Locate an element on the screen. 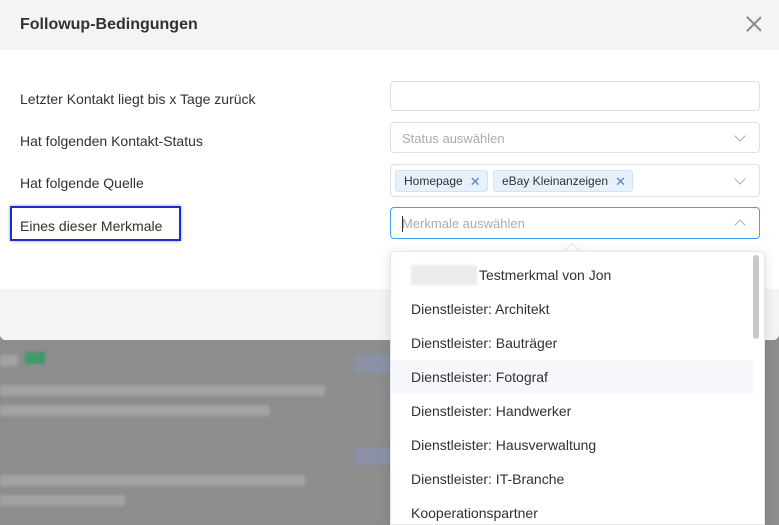  redacted-name is located at coordinates (444, 275).